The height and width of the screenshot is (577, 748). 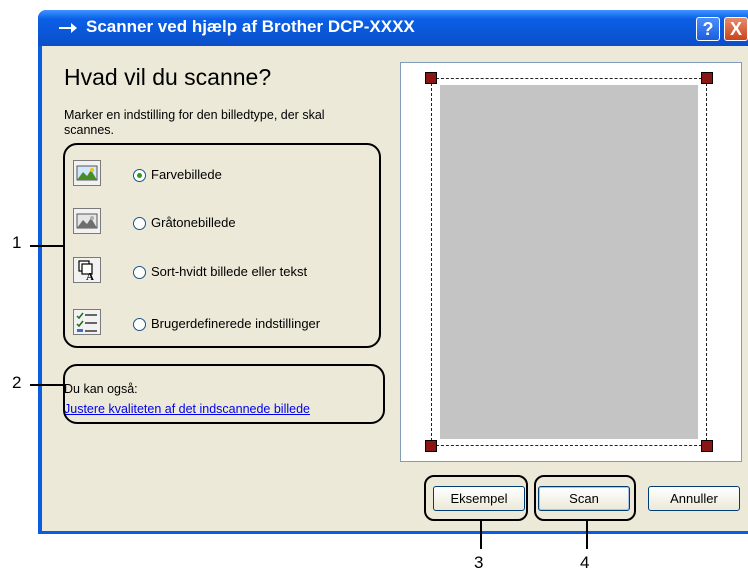 I want to click on help-button: ?, so click(x=708, y=29).